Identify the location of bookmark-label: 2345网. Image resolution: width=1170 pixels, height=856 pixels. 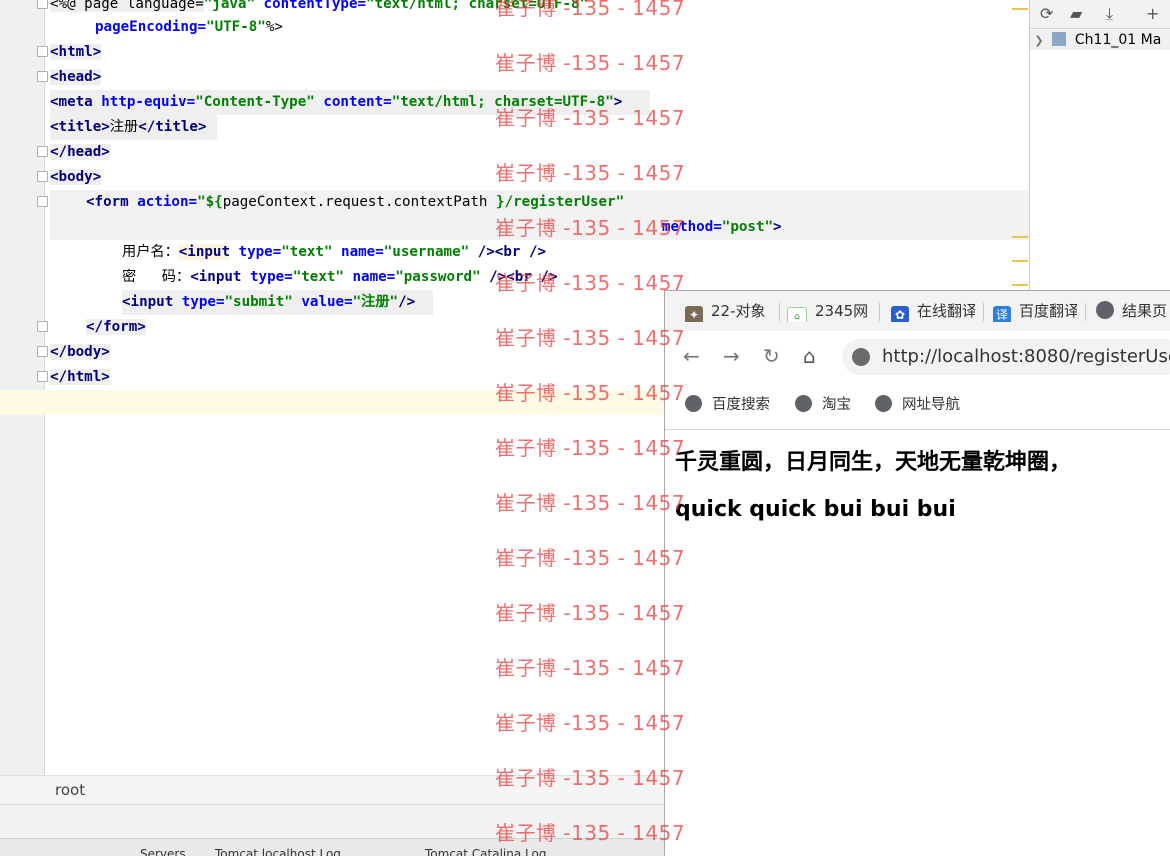
(842, 311).